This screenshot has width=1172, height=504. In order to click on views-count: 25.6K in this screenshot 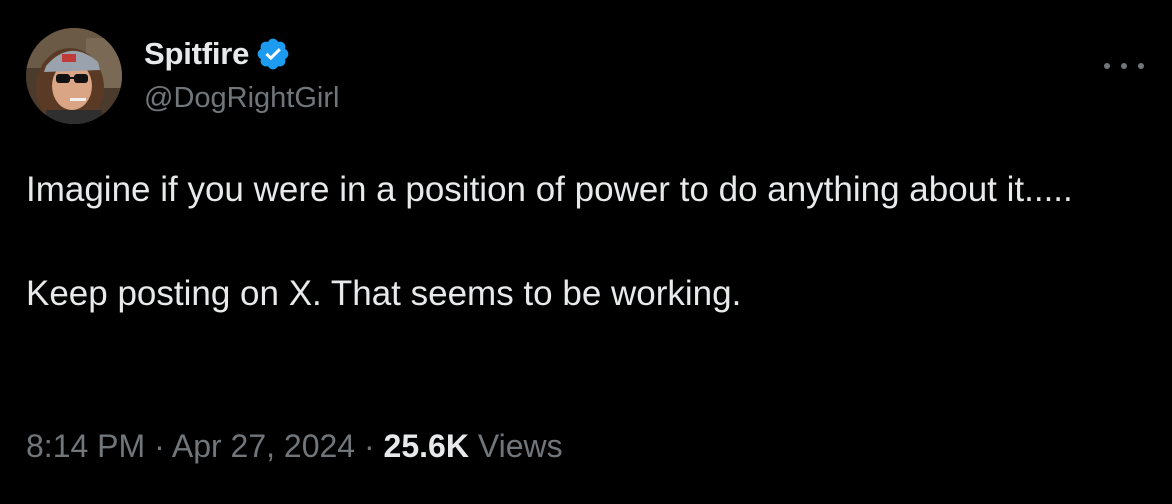, I will do `click(426, 446)`.